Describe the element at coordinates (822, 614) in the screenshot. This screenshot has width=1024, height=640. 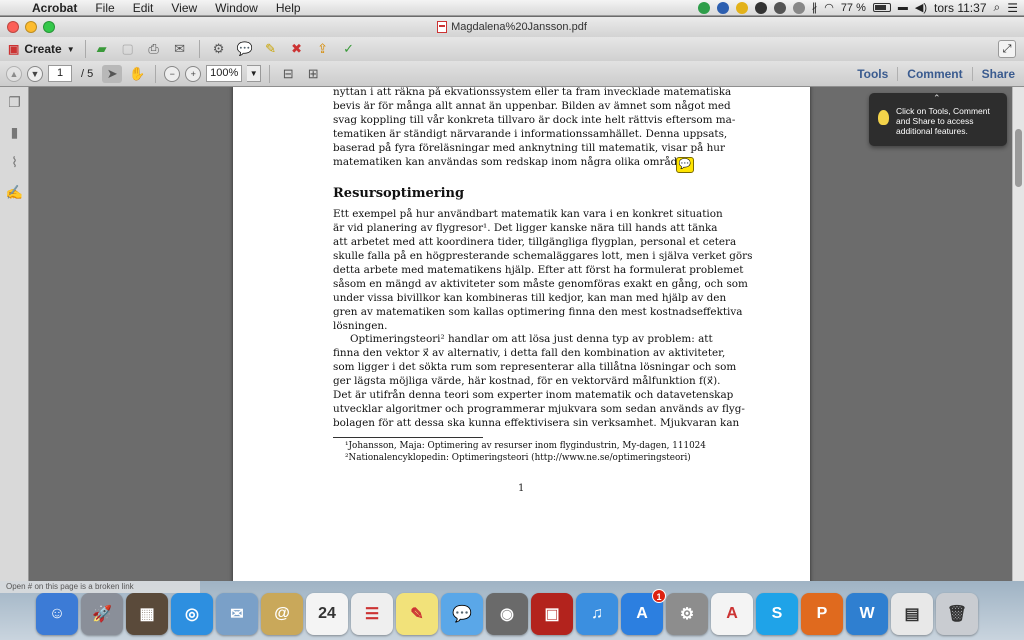
I see `dock-powerpoint-icon: P` at that location.